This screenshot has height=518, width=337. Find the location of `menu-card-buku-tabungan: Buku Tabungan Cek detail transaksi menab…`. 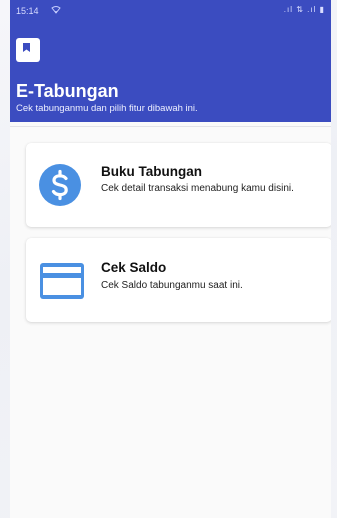

menu-card-buku-tabungan: Buku Tabungan Cek detail transaksi menab… is located at coordinates (178, 185).